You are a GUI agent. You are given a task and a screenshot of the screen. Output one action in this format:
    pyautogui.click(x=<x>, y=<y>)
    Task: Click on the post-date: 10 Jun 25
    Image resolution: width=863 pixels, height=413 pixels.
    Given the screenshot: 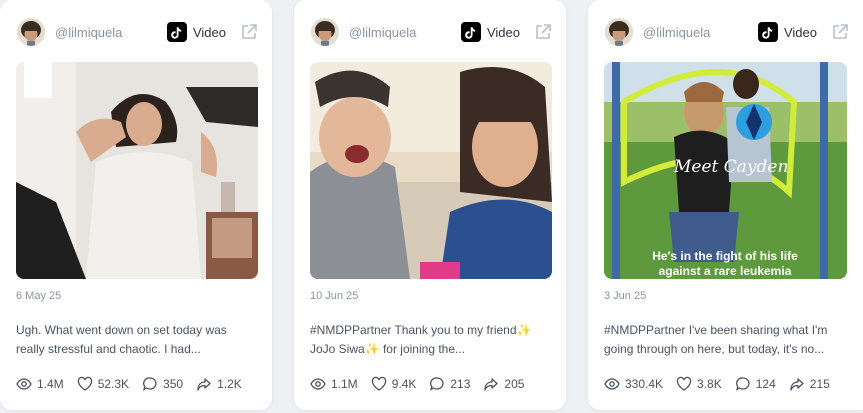 What is the action you would take?
    pyautogui.click(x=334, y=296)
    